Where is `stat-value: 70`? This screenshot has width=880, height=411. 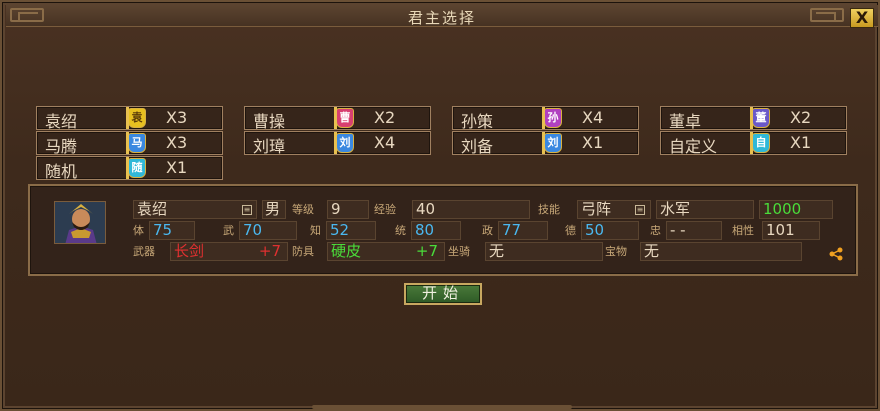 stat-value: 70 is located at coordinates (268, 230).